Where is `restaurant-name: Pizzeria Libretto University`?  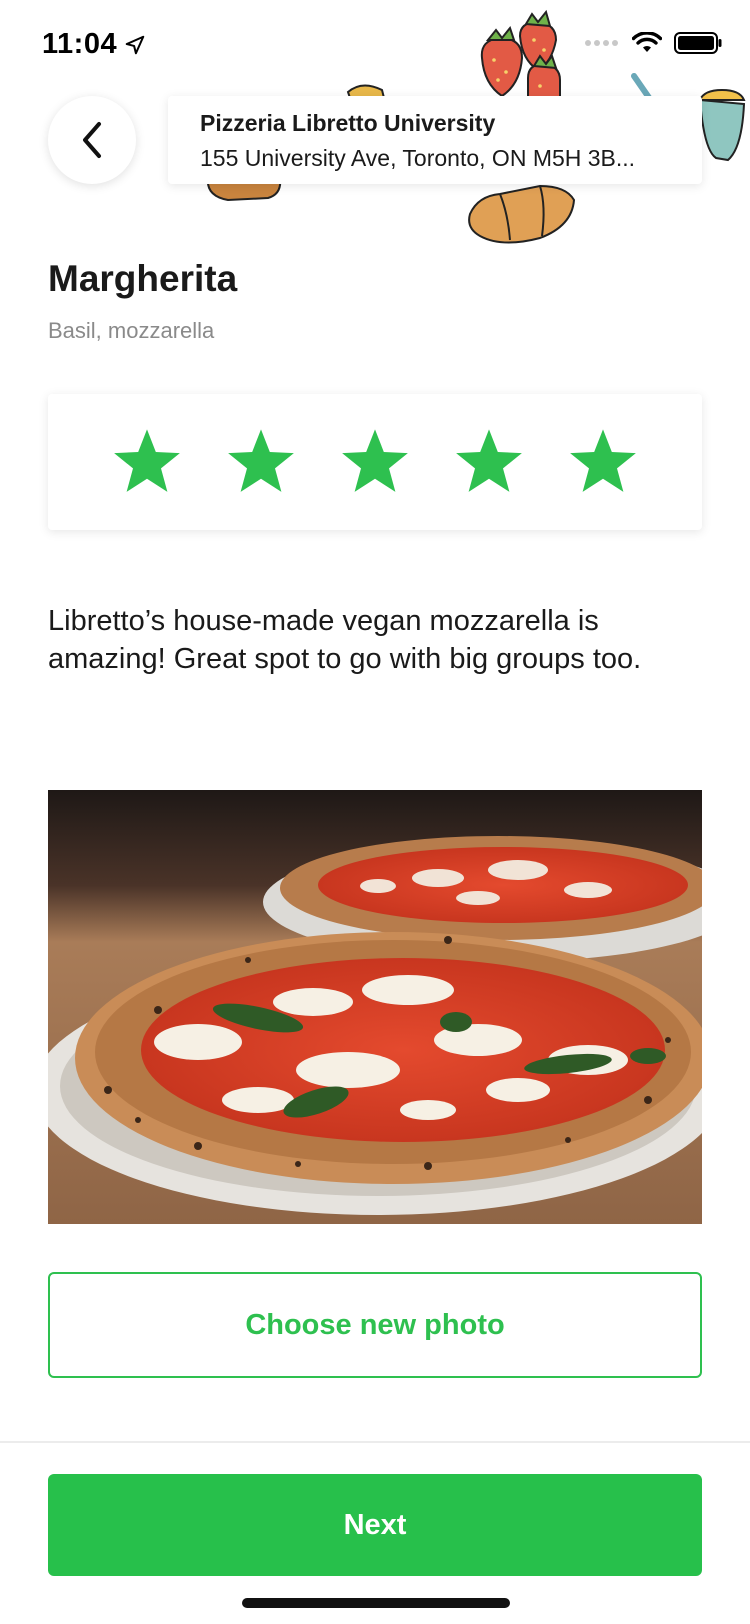
restaurant-name: Pizzeria Libretto University is located at coordinates (348, 123).